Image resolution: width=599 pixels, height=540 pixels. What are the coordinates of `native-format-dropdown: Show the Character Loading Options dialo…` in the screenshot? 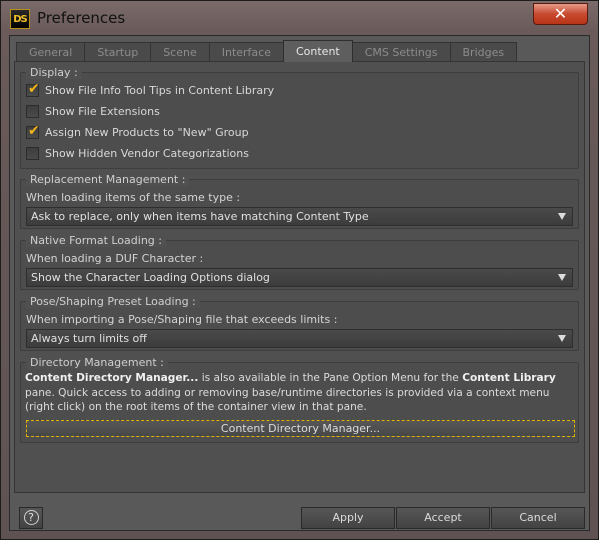 It's located at (299, 277).